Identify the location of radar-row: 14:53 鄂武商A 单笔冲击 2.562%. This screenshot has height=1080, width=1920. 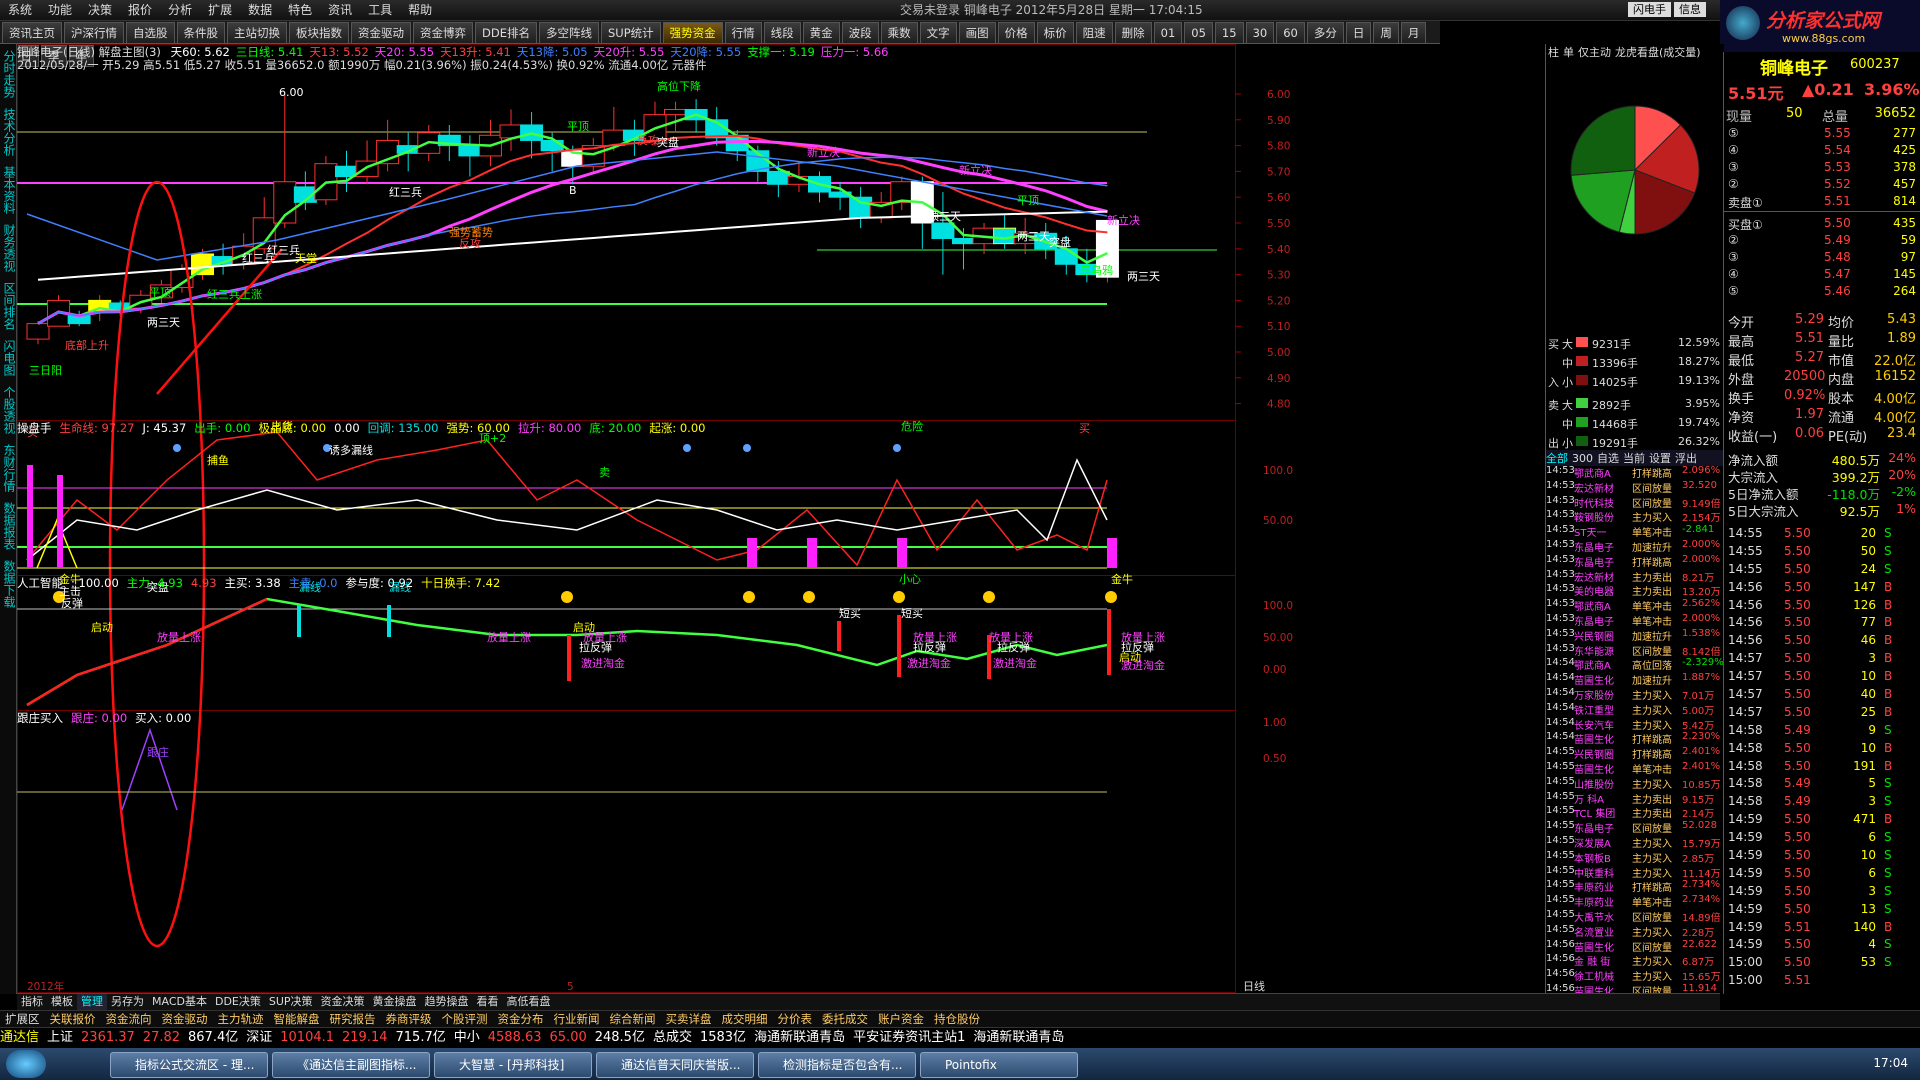
(1635, 605).